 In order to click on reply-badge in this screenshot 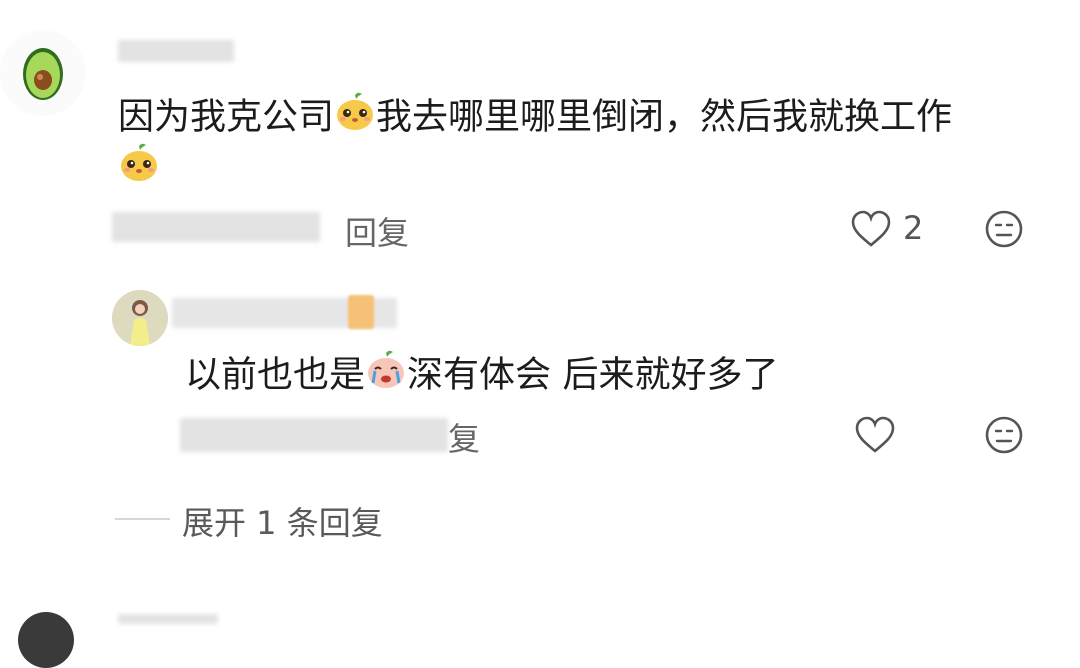, I will do `click(361, 312)`.